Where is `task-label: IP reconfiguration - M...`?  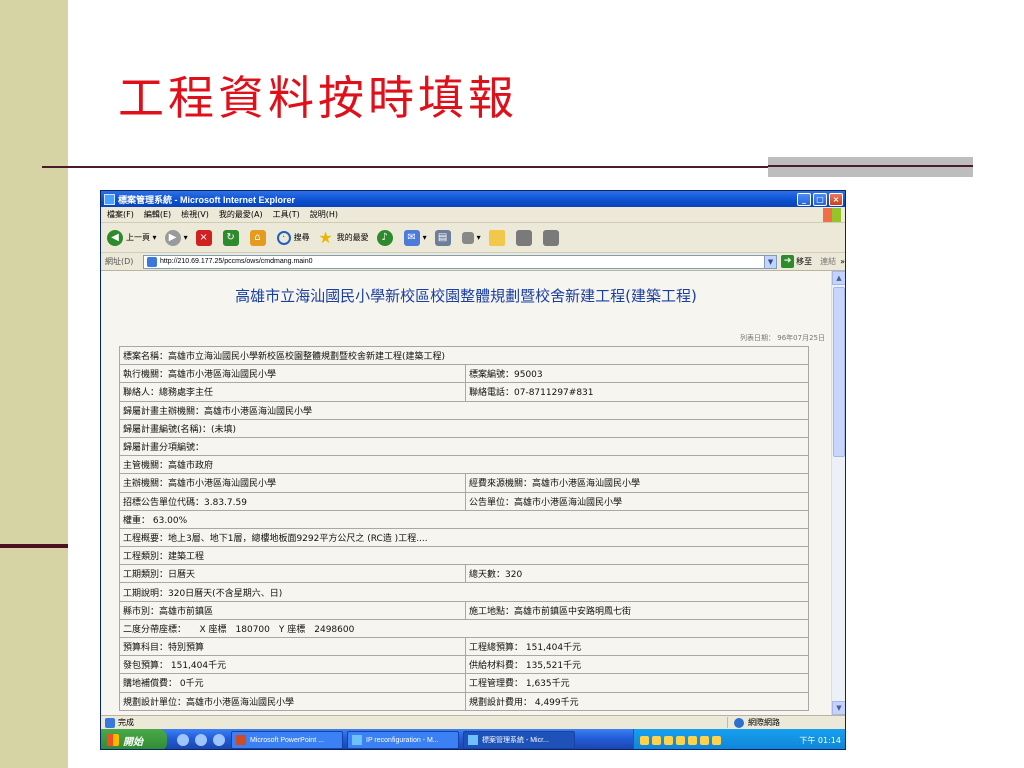 task-label: IP reconfiguration - M... is located at coordinates (402, 740).